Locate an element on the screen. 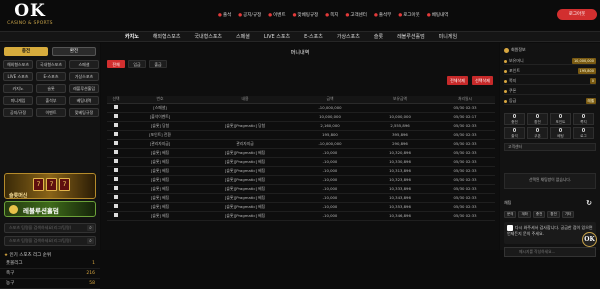 The width and height of the screenshot is (600, 289). cell-amount: -10,000 is located at coordinates (330, 162).